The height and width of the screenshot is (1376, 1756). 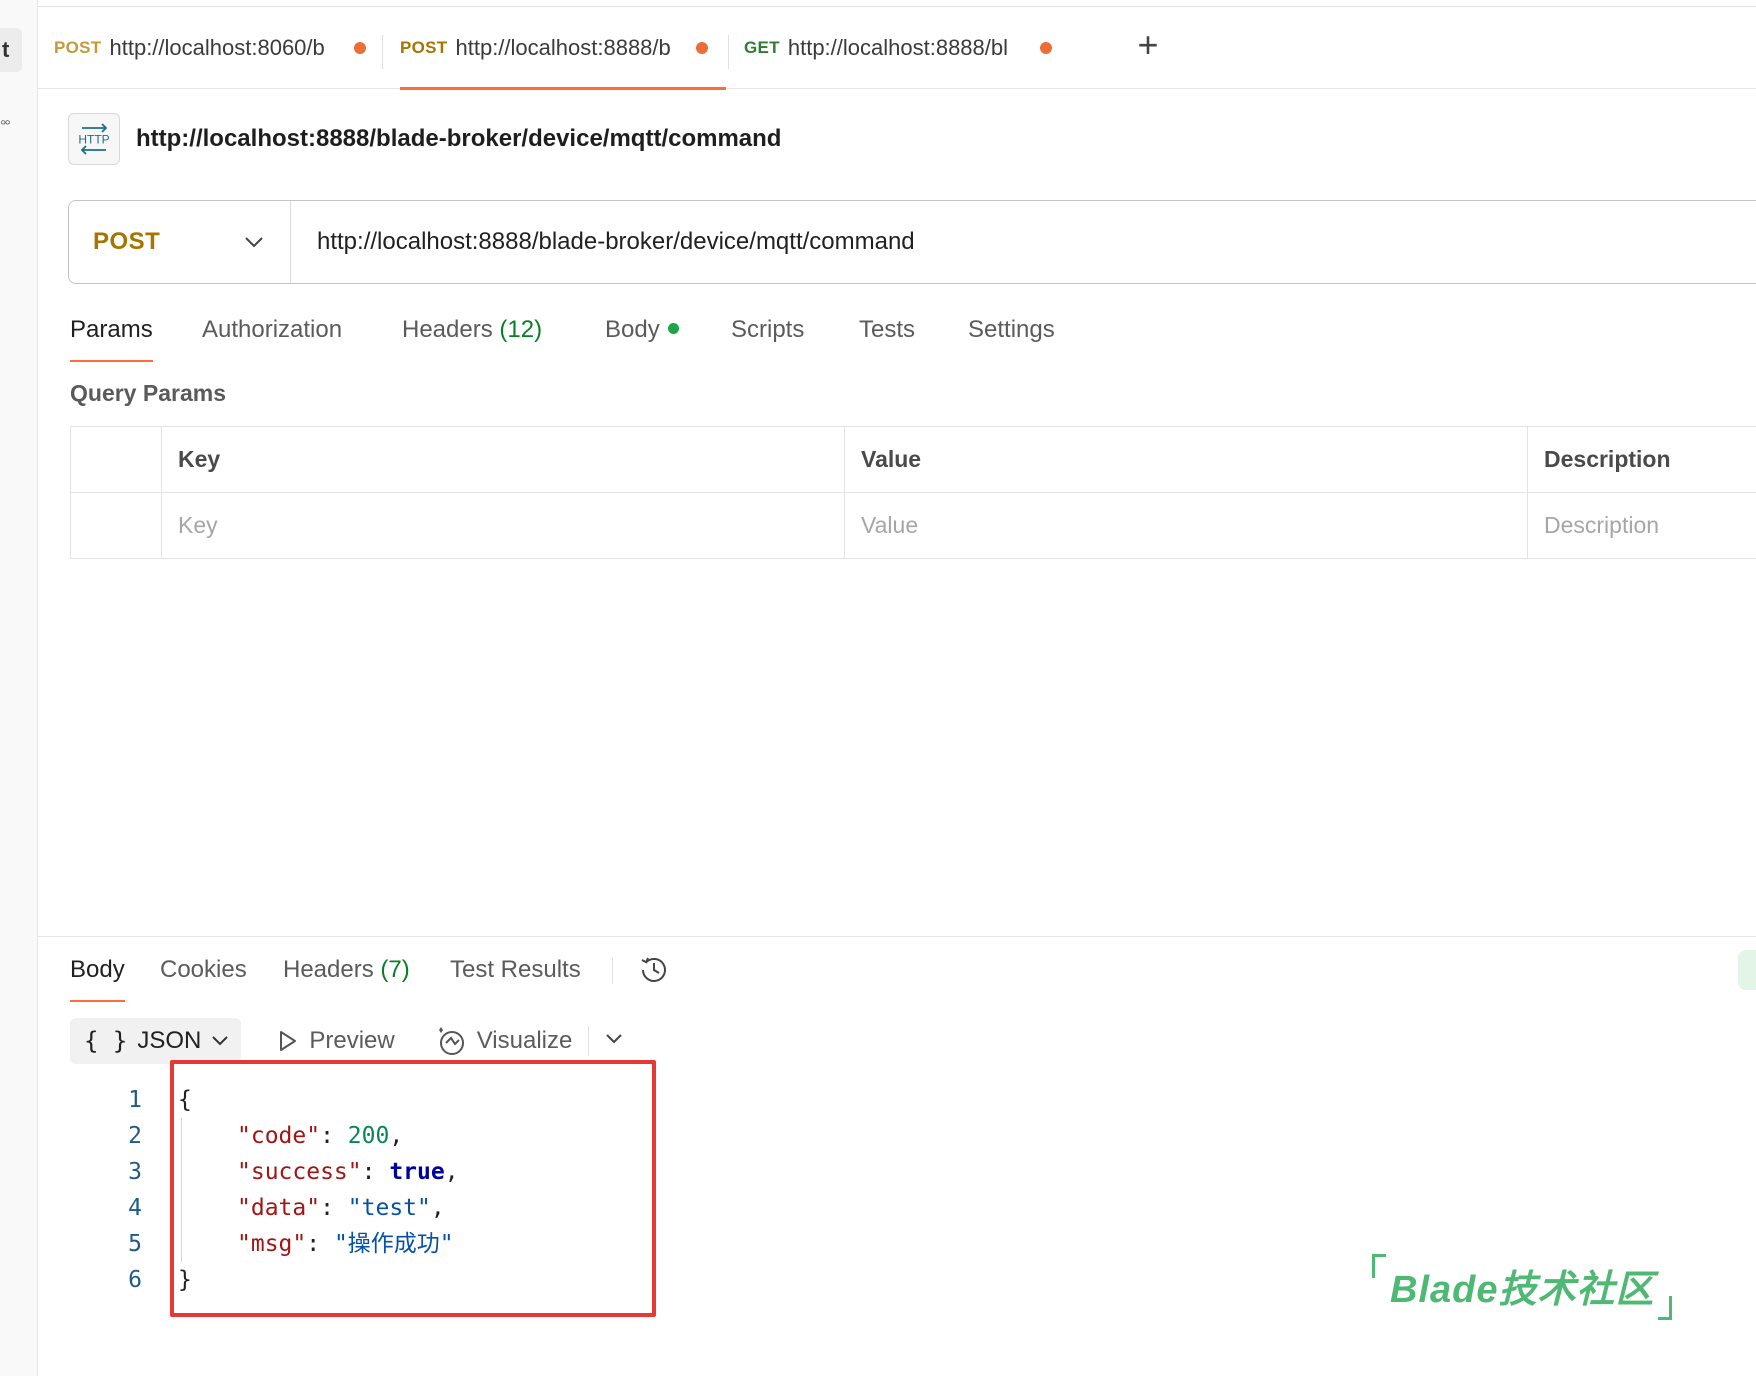 I want to click on format-dropdown: { } JSON, so click(x=156, y=1041).